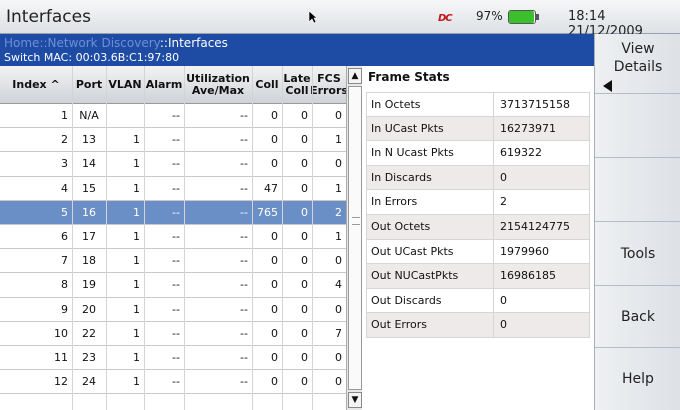 Image resolution: width=680 pixels, height=410 pixels. I want to click on table-row: 6 17 1 -- -- 0 0 1, so click(173, 237).